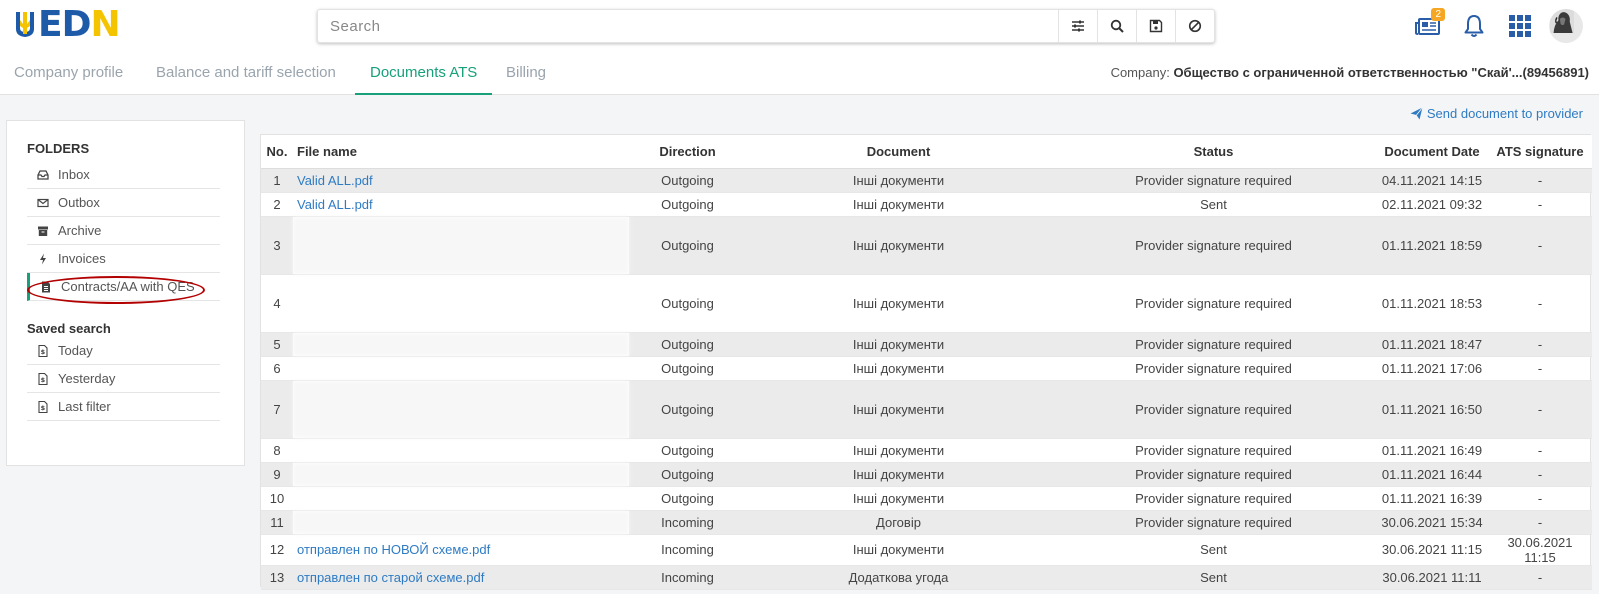  What do you see at coordinates (1432, 409) in the screenshot?
I see `cell-document-date: 01.11.2021 16:50` at bounding box center [1432, 409].